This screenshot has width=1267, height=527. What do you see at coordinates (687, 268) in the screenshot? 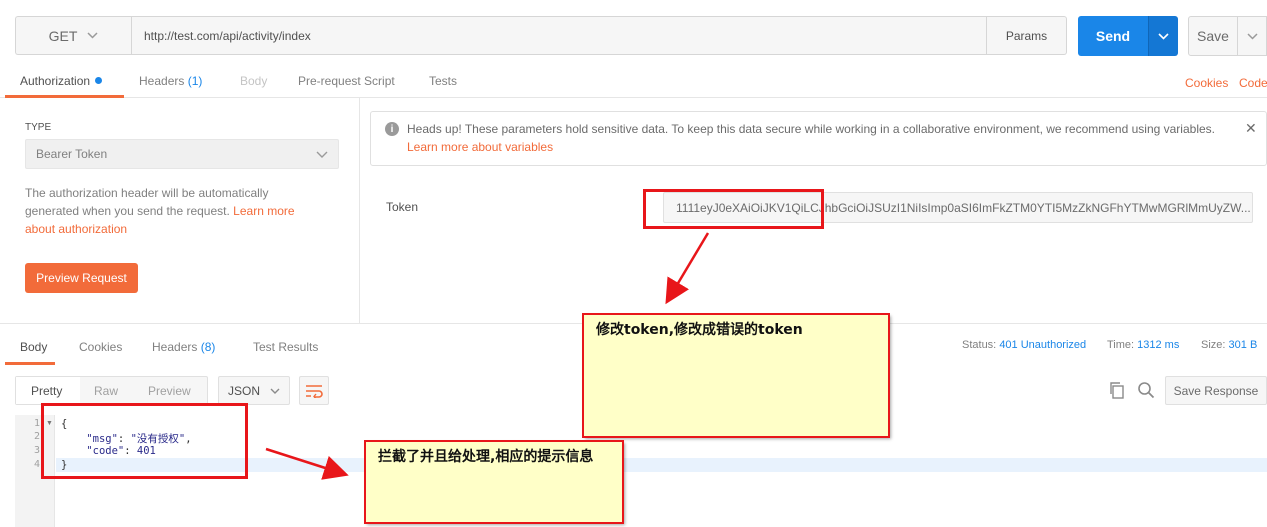
I see `arrow-to-token-note` at bounding box center [687, 268].